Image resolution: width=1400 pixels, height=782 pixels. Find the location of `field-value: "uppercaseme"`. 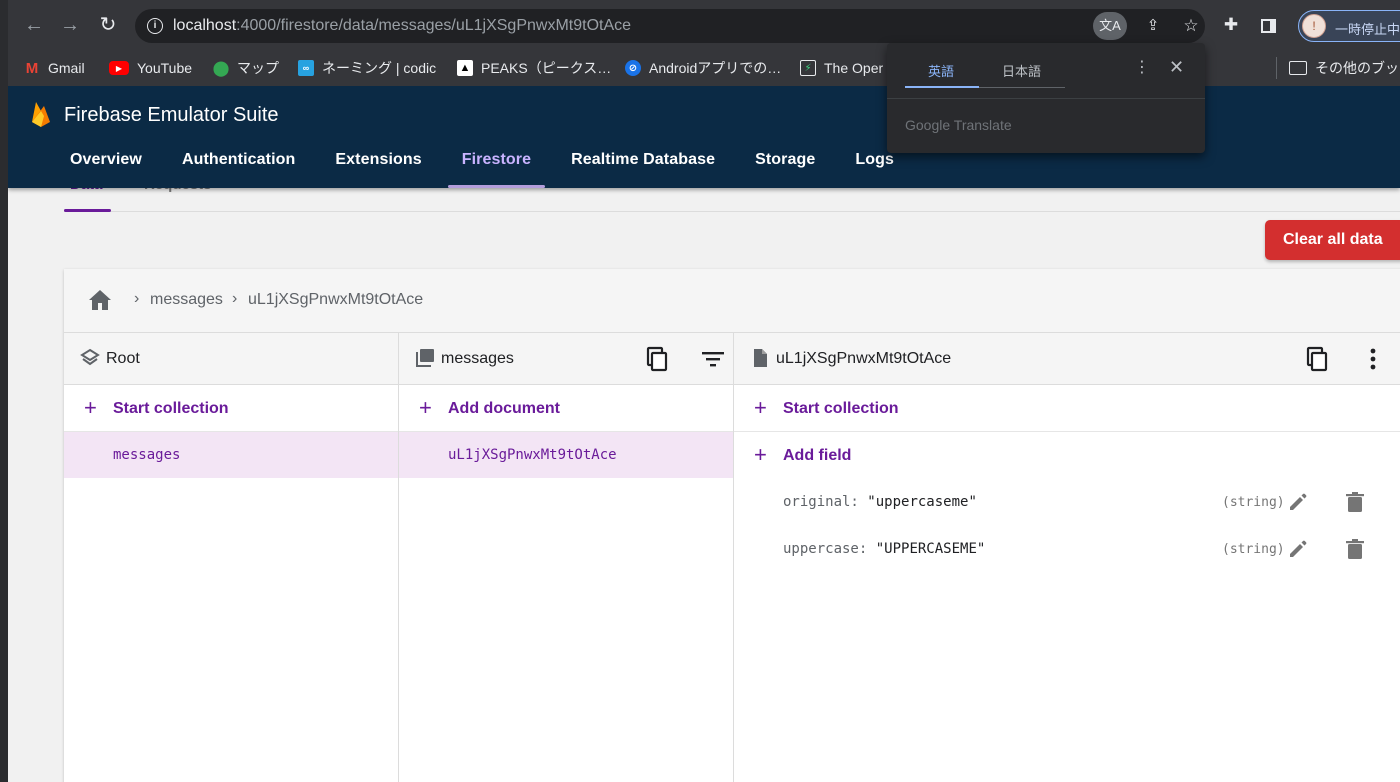

field-value: "uppercaseme" is located at coordinates (922, 502).